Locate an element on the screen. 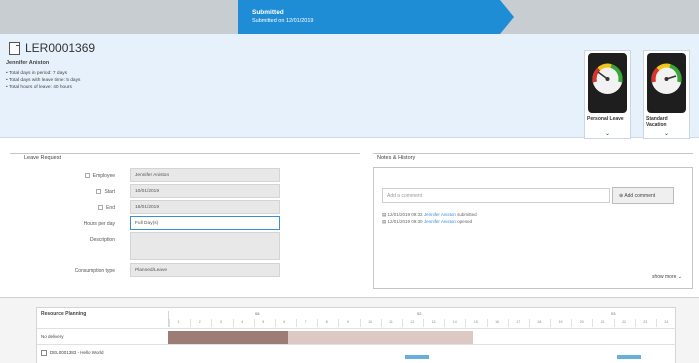 This screenshot has height=363, width=699. day-label: 1 is located at coordinates (178, 322).